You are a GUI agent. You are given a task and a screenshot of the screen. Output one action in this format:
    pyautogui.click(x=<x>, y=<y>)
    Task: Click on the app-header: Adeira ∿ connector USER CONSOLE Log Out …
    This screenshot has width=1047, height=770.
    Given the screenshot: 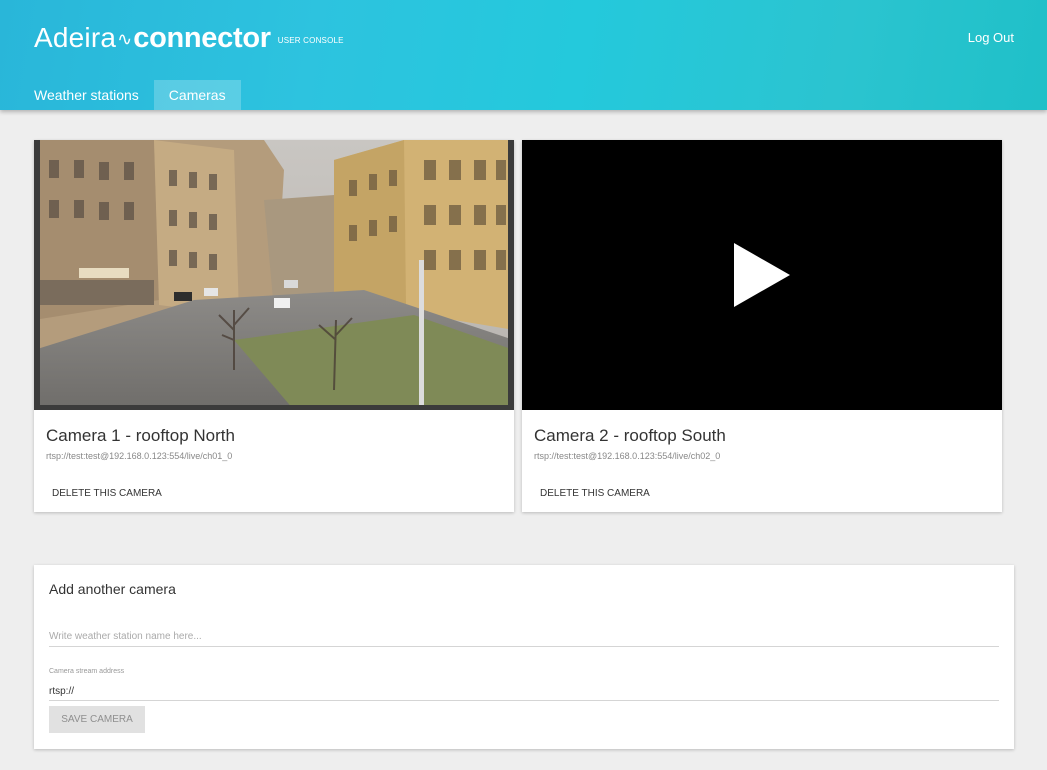 What is the action you would take?
    pyautogui.click(x=523, y=55)
    